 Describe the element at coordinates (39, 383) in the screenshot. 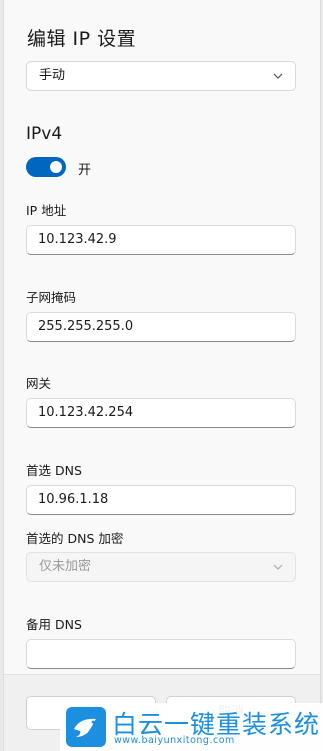

I see `gateway-label: 网关` at that location.